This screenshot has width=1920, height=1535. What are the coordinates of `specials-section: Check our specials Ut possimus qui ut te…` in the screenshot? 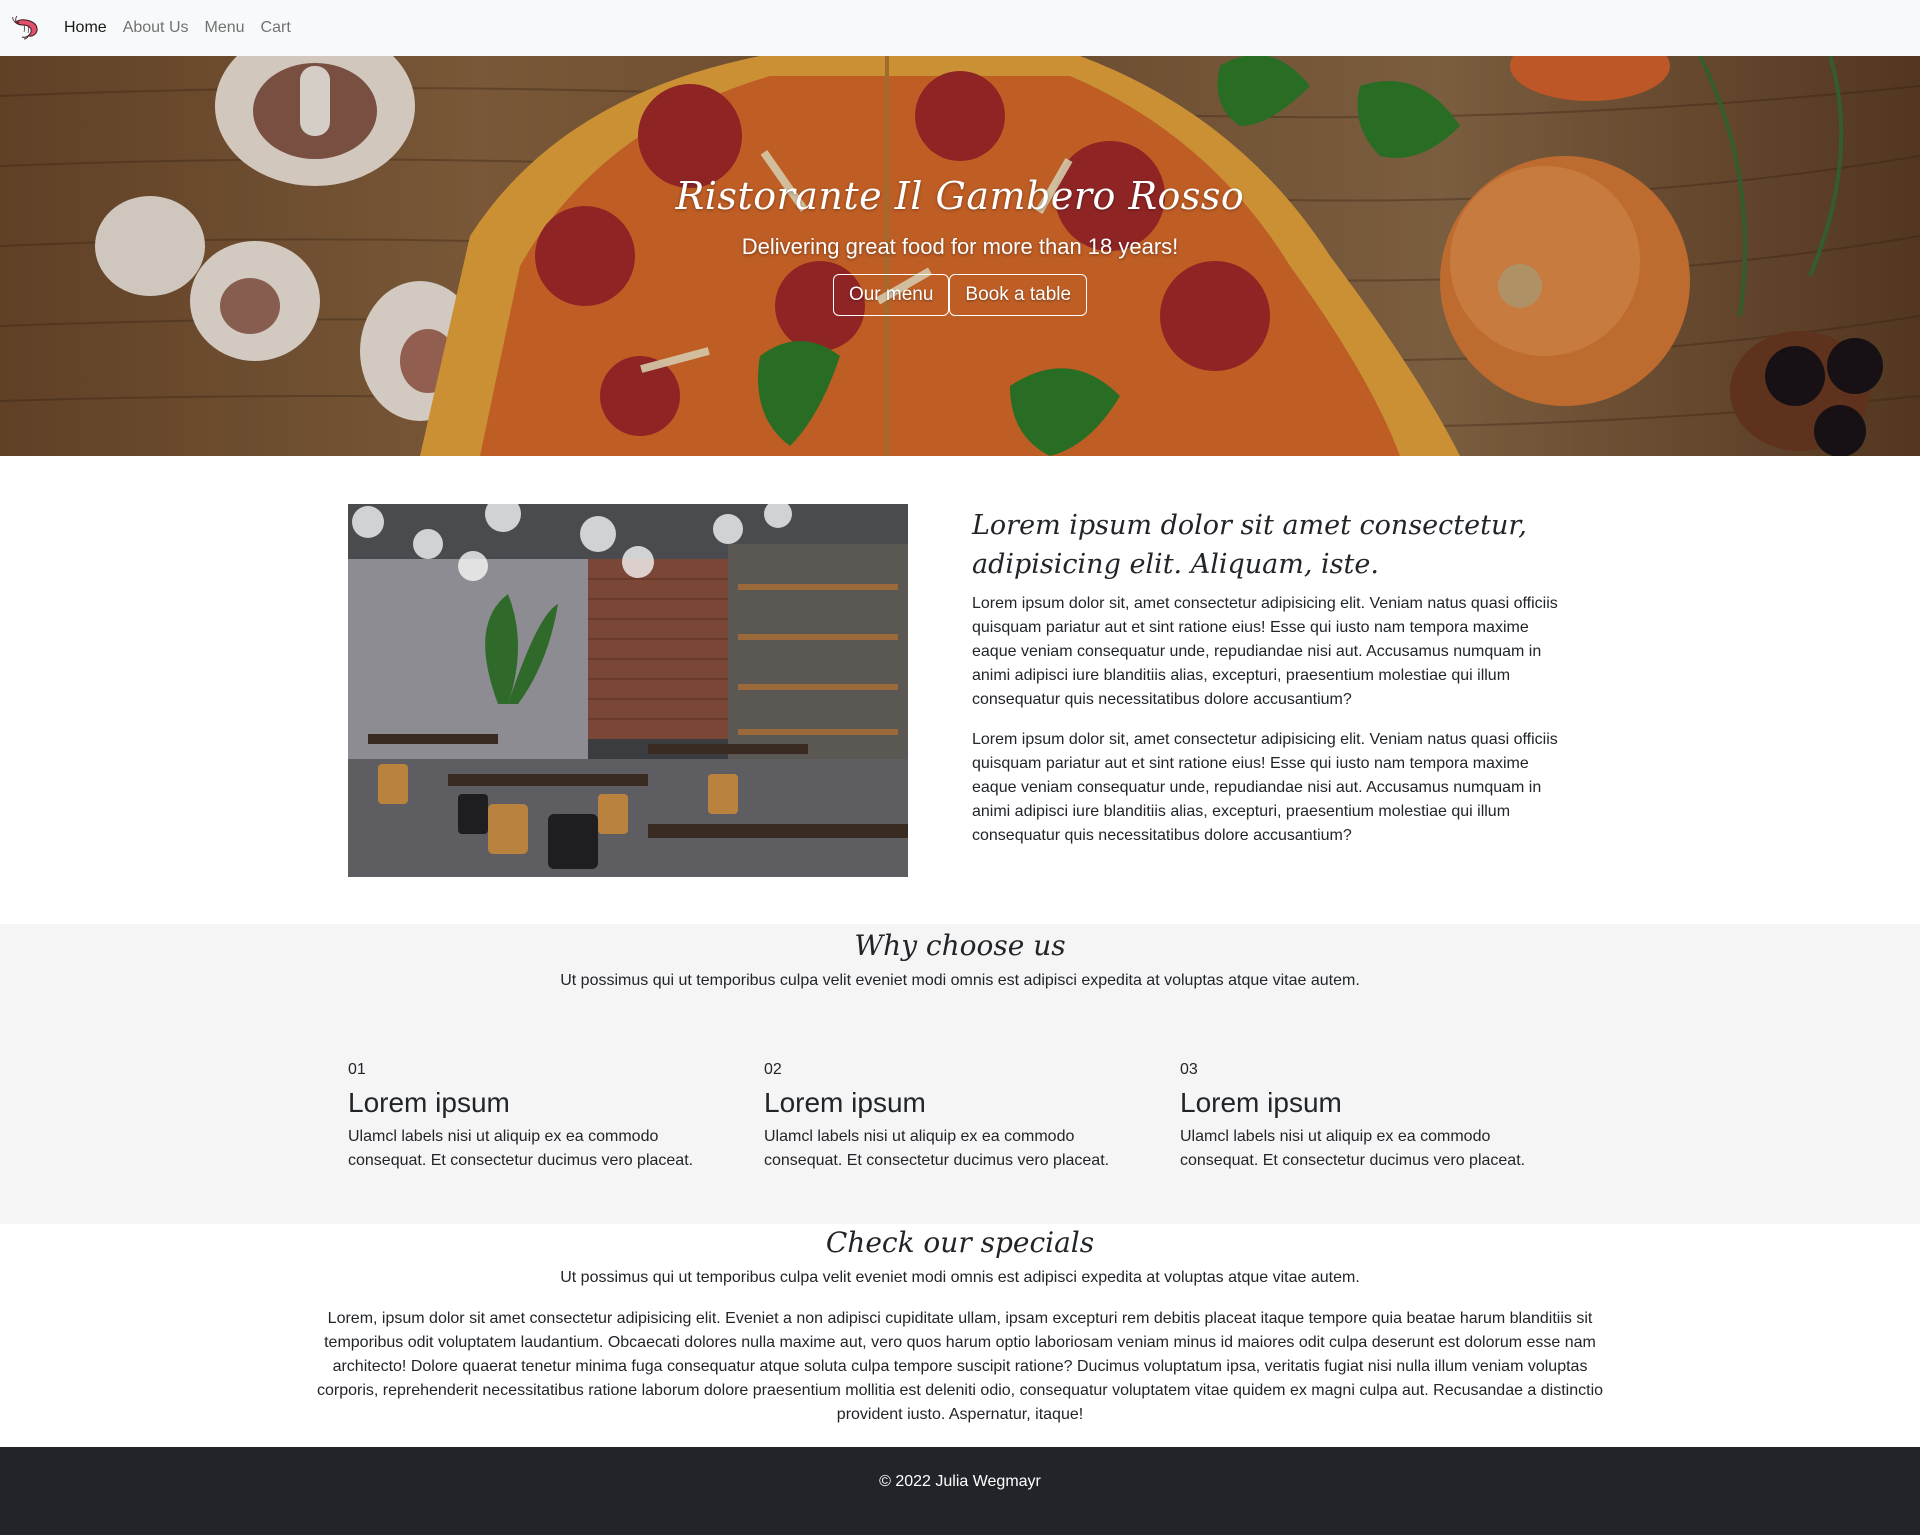 It's located at (960, 1325).